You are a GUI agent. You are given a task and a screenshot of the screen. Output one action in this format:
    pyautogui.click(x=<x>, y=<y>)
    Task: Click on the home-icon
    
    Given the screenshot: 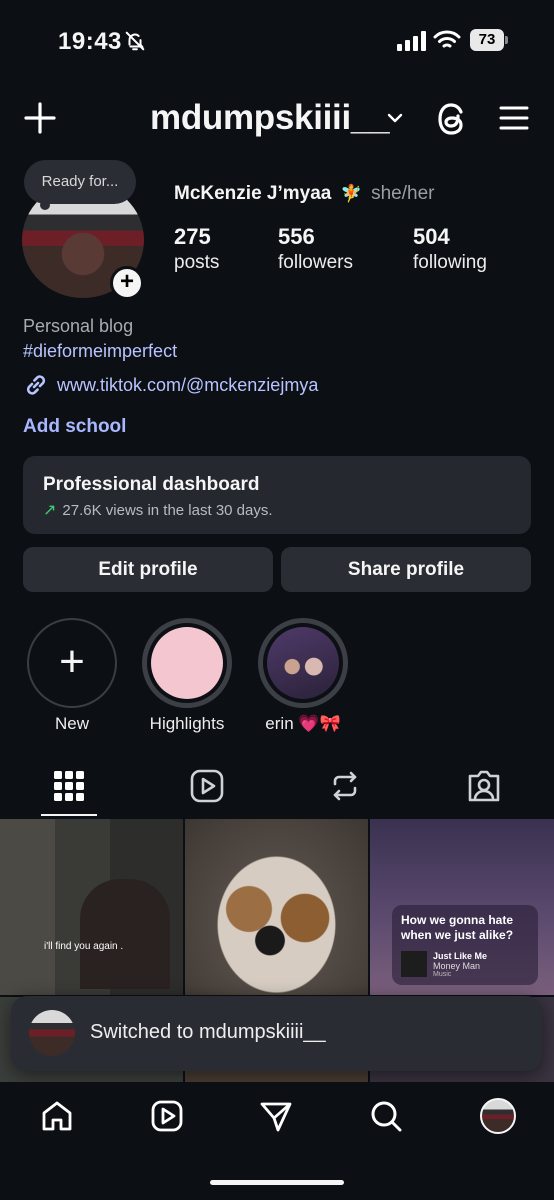 What is the action you would take?
    pyautogui.click(x=57, y=1116)
    